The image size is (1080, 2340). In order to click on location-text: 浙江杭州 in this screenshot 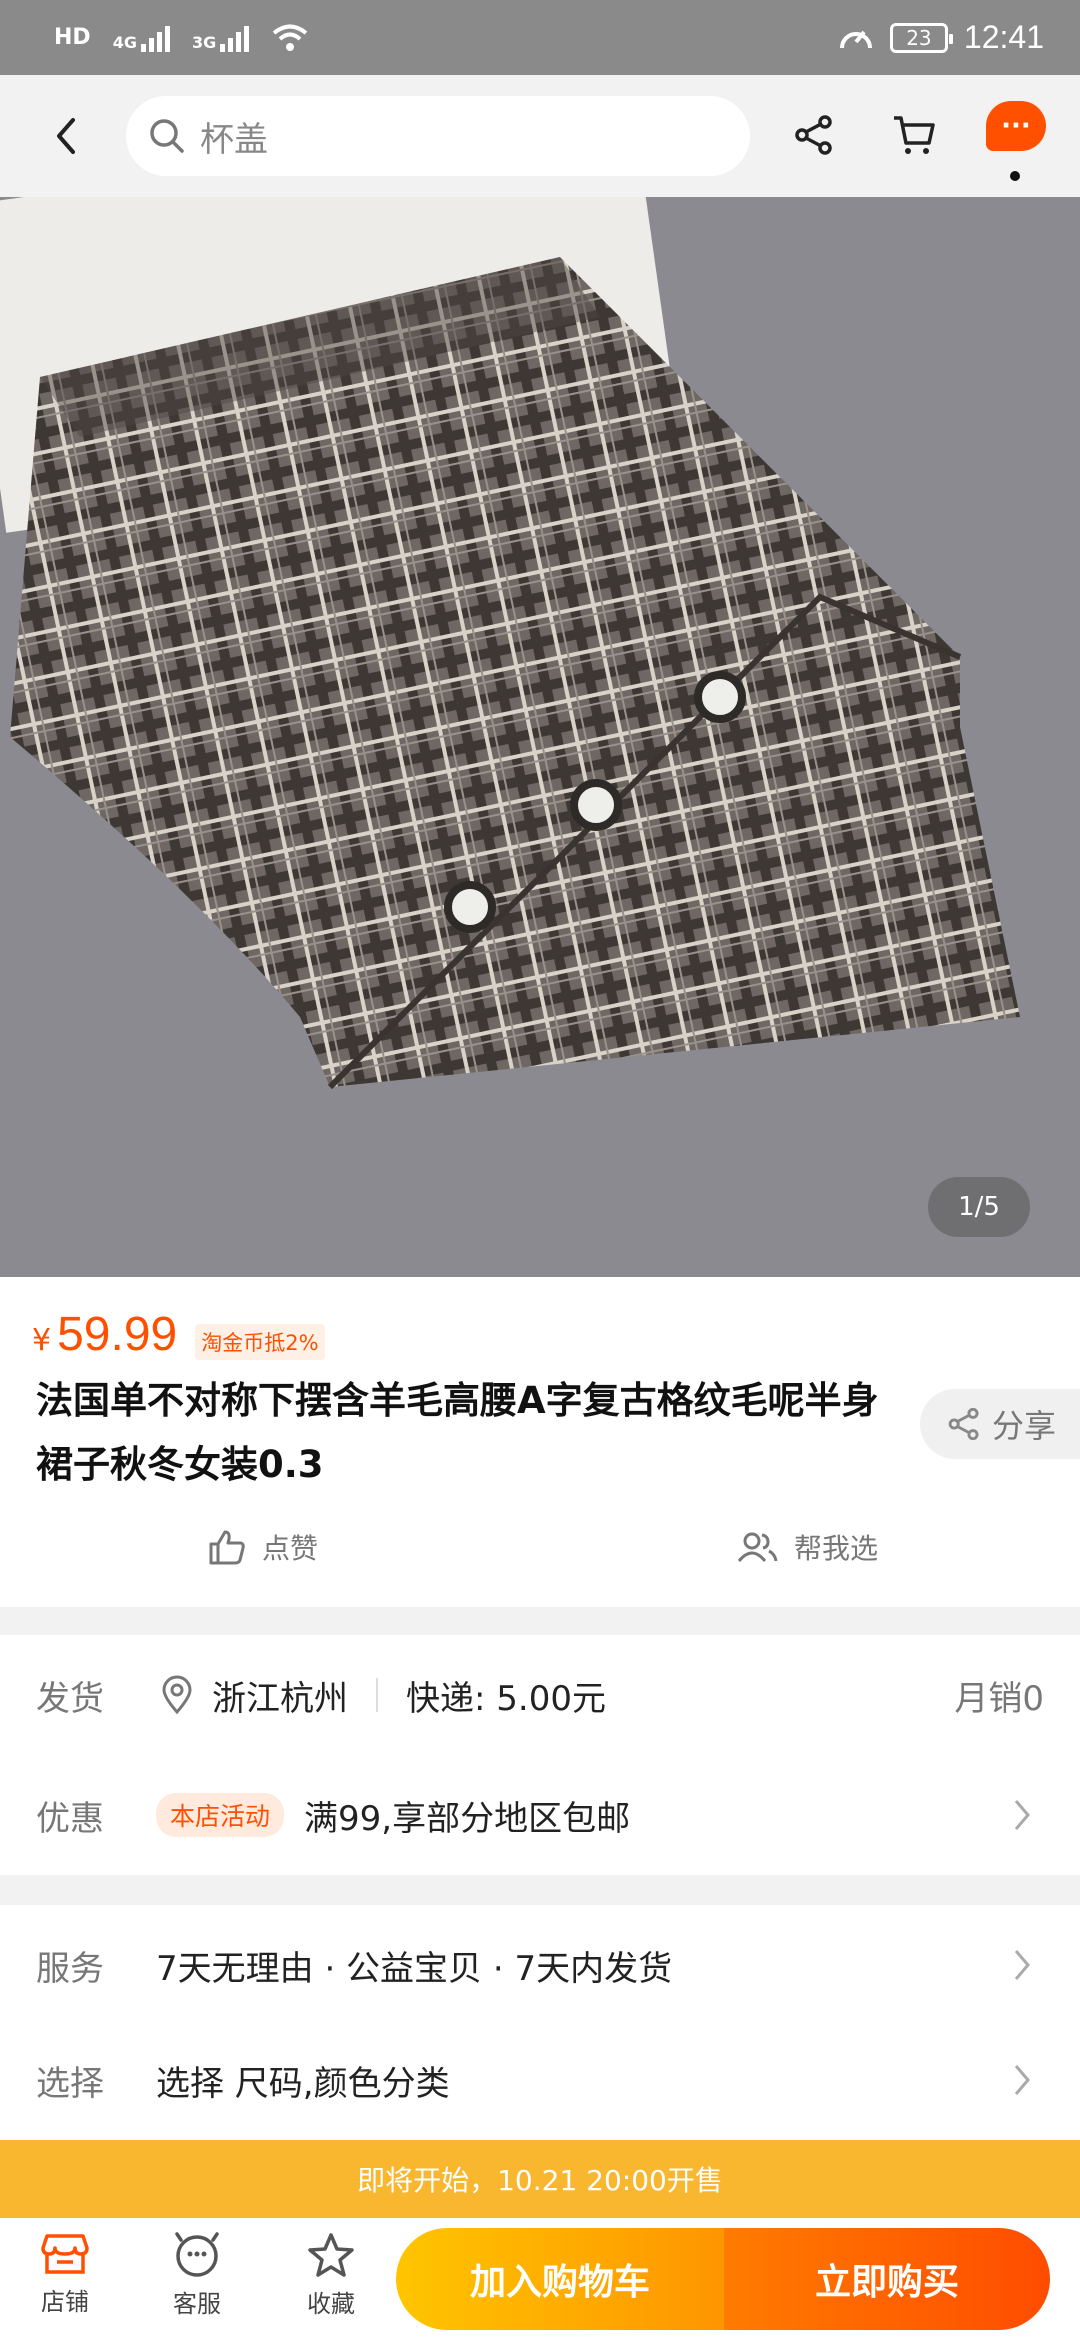, I will do `click(280, 1698)`.